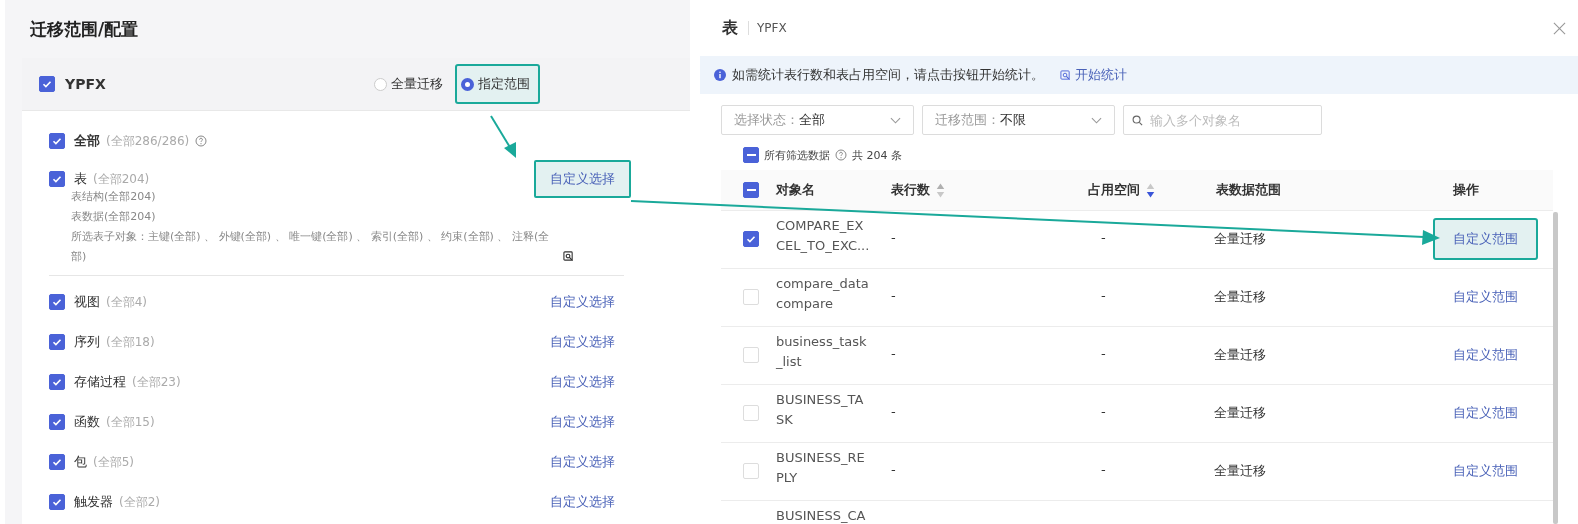 This screenshot has width=1578, height=524. What do you see at coordinates (720, 75) in the screenshot?
I see `info-icon` at bounding box center [720, 75].